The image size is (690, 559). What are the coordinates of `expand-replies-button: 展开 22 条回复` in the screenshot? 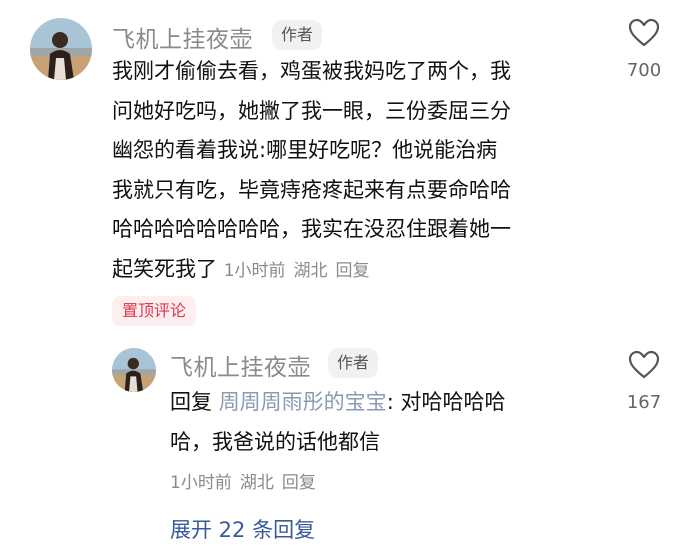 It's located at (242, 529).